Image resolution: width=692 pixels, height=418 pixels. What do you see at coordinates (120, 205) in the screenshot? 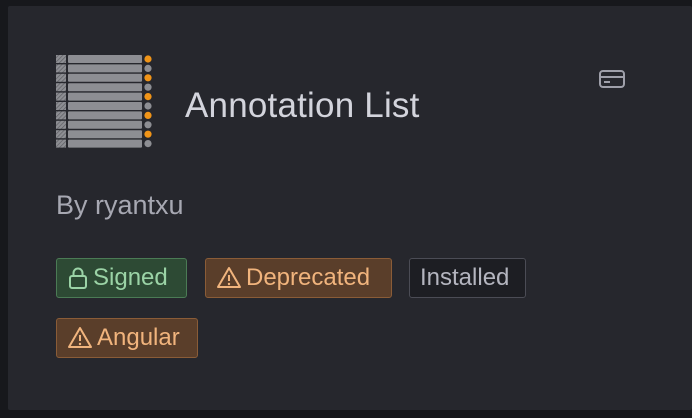
I see `plugin-author: By ryantxu` at bounding box center [120, 205].